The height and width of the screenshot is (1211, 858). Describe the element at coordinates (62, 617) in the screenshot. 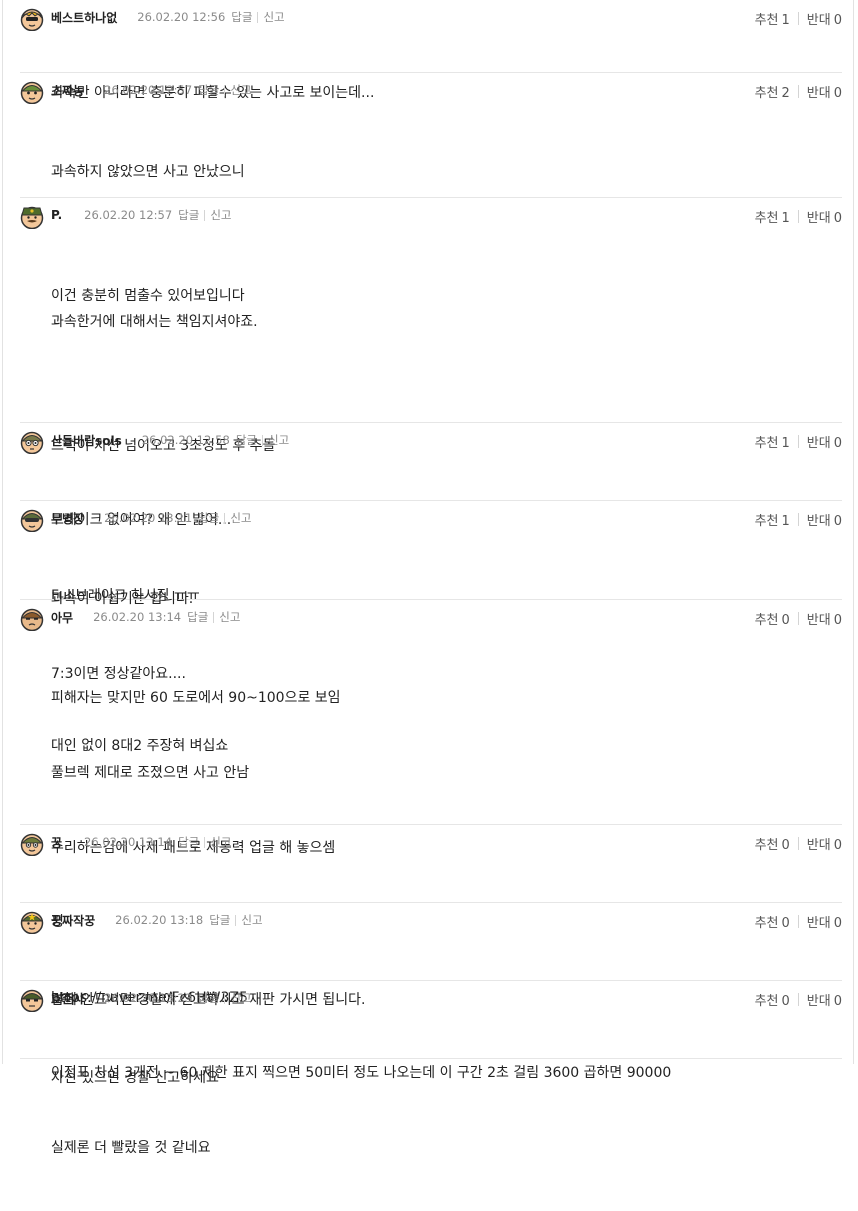

I see `comment-nickname: 아무` at that location.